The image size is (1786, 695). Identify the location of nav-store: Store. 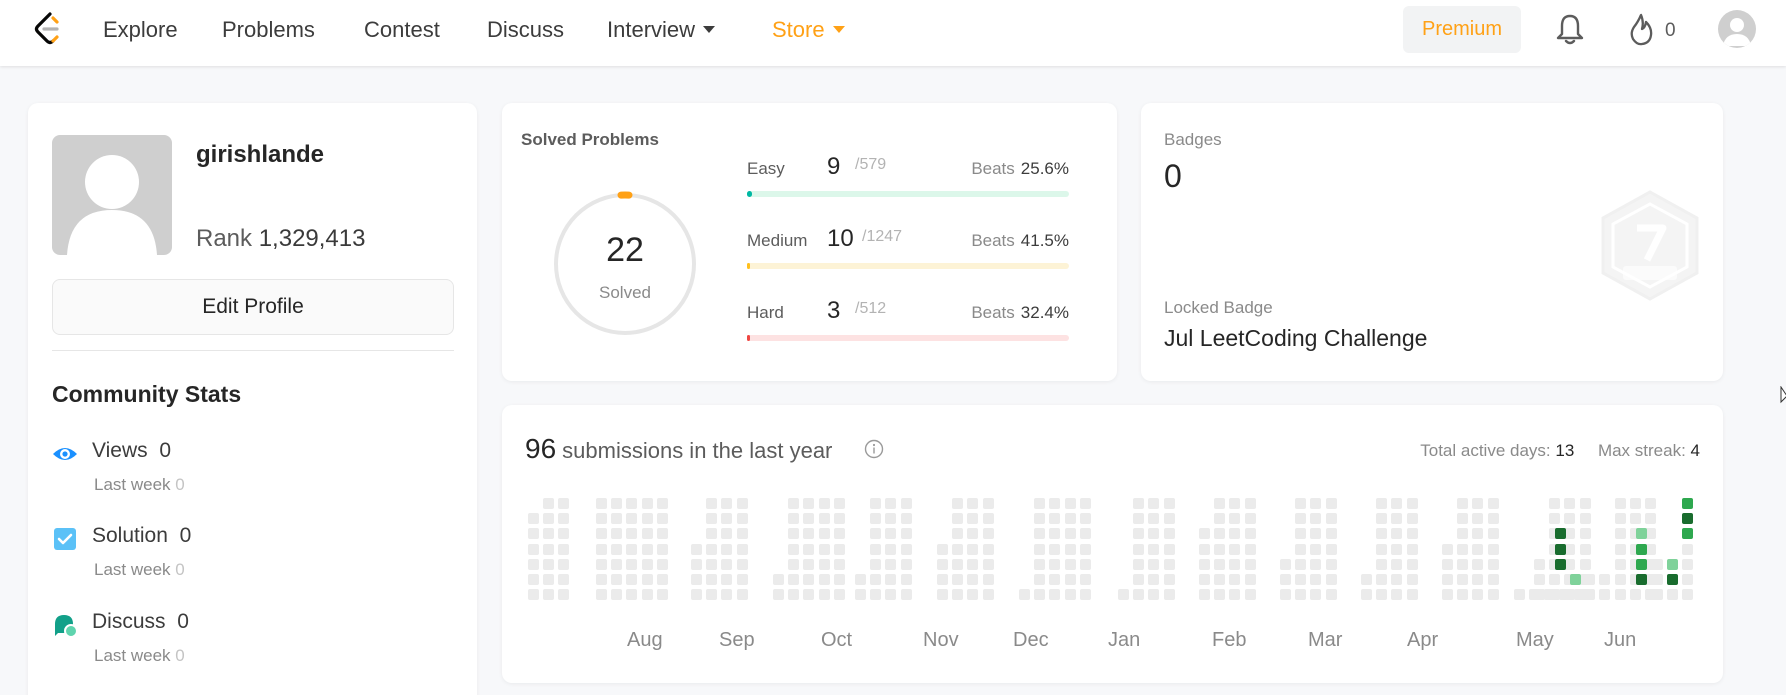
(808, 30).